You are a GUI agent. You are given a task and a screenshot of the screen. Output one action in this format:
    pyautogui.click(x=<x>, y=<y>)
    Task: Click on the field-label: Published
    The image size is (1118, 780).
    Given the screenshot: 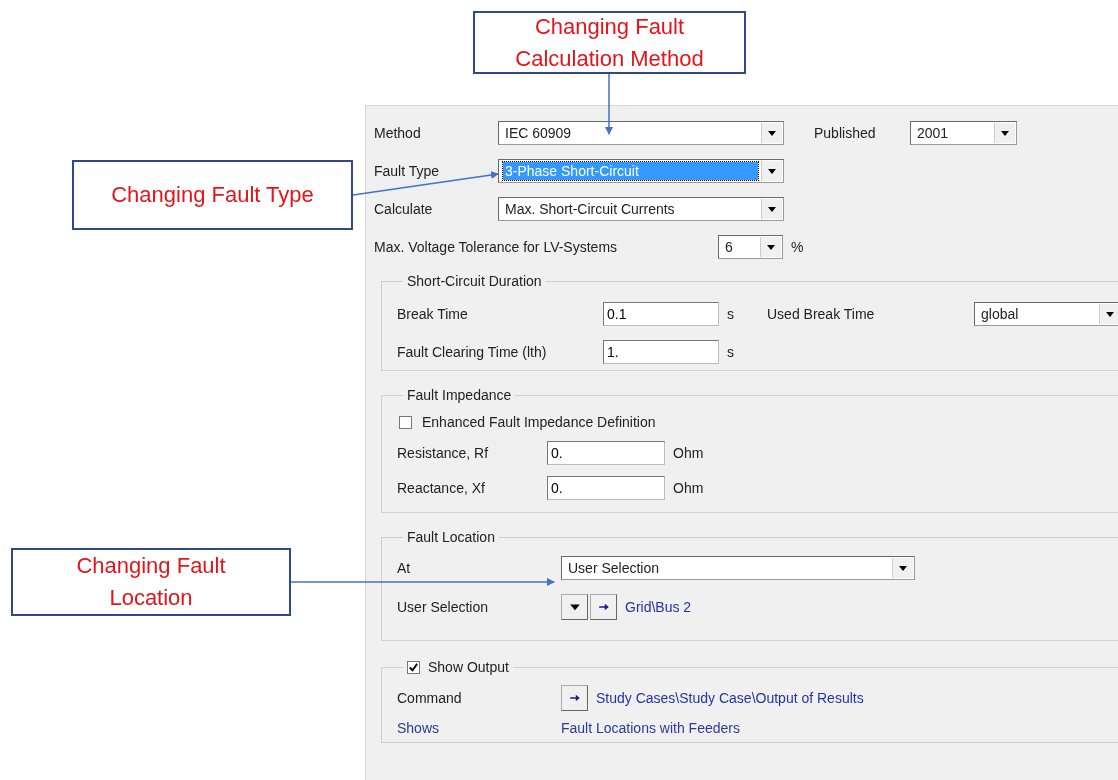 What is the action you would take?
    pyautogui.click(x=845, y=133)
    